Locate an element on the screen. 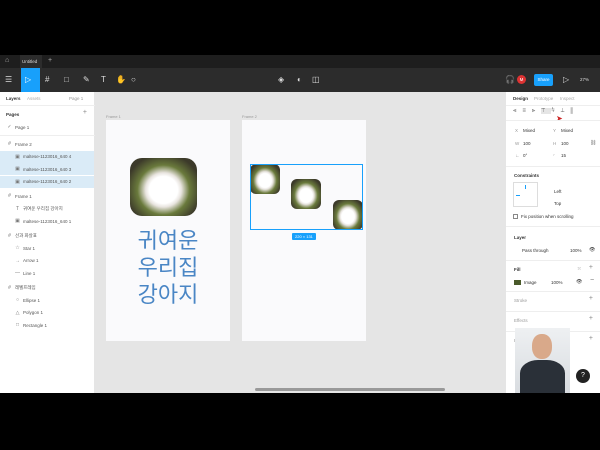 This screenshot has height=450, width=600. frame2-label: Frame 2 is located at coordinates (249, 116).